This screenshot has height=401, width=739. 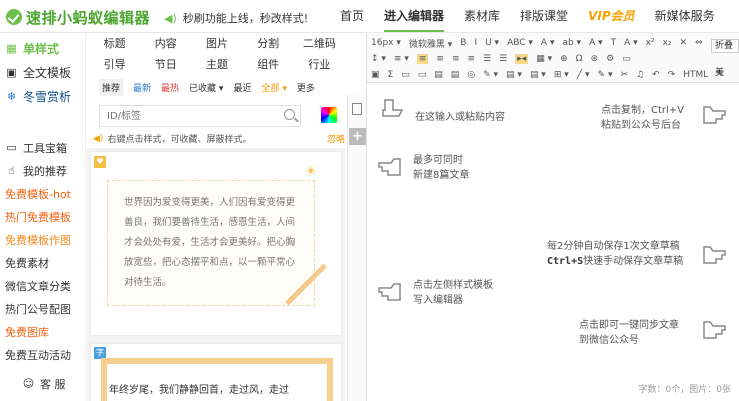 I want to click on nav-materials: 素材库, so click(x=482, y=16).